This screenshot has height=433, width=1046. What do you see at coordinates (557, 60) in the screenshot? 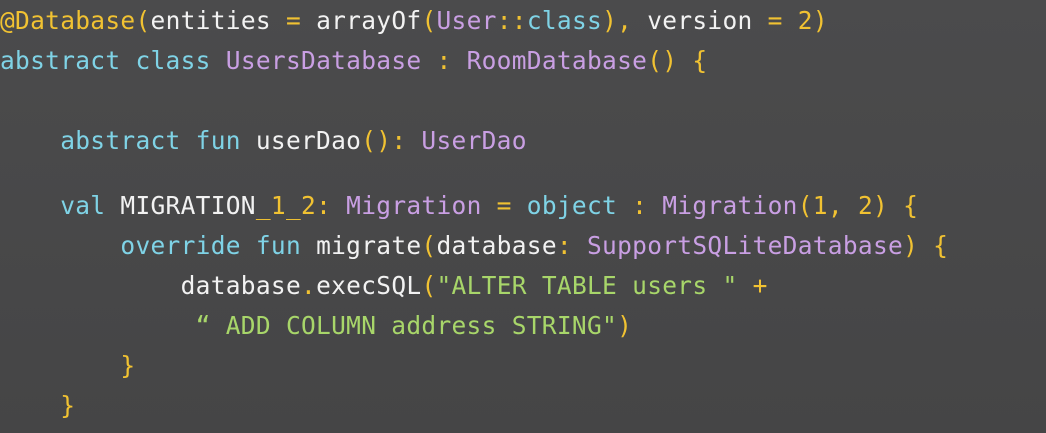
I see `code-token: RoomDatabase` at bounding box center [557, 60].